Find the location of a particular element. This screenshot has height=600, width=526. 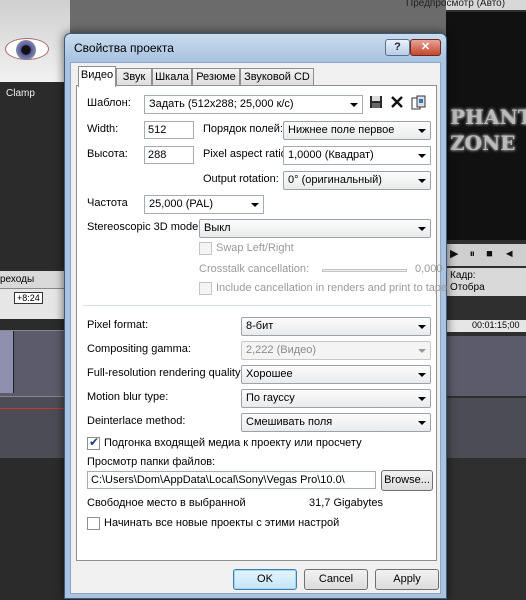

height-label: Высота: is located at coordinates (107, 154).